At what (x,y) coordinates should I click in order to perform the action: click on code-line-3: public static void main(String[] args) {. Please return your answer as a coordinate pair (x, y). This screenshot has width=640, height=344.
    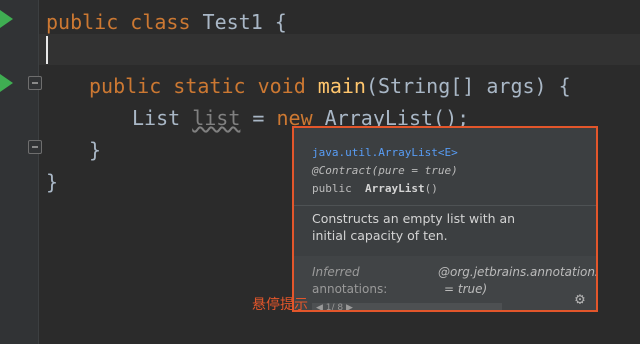
    Looking at the image, I should click on (330, 86).